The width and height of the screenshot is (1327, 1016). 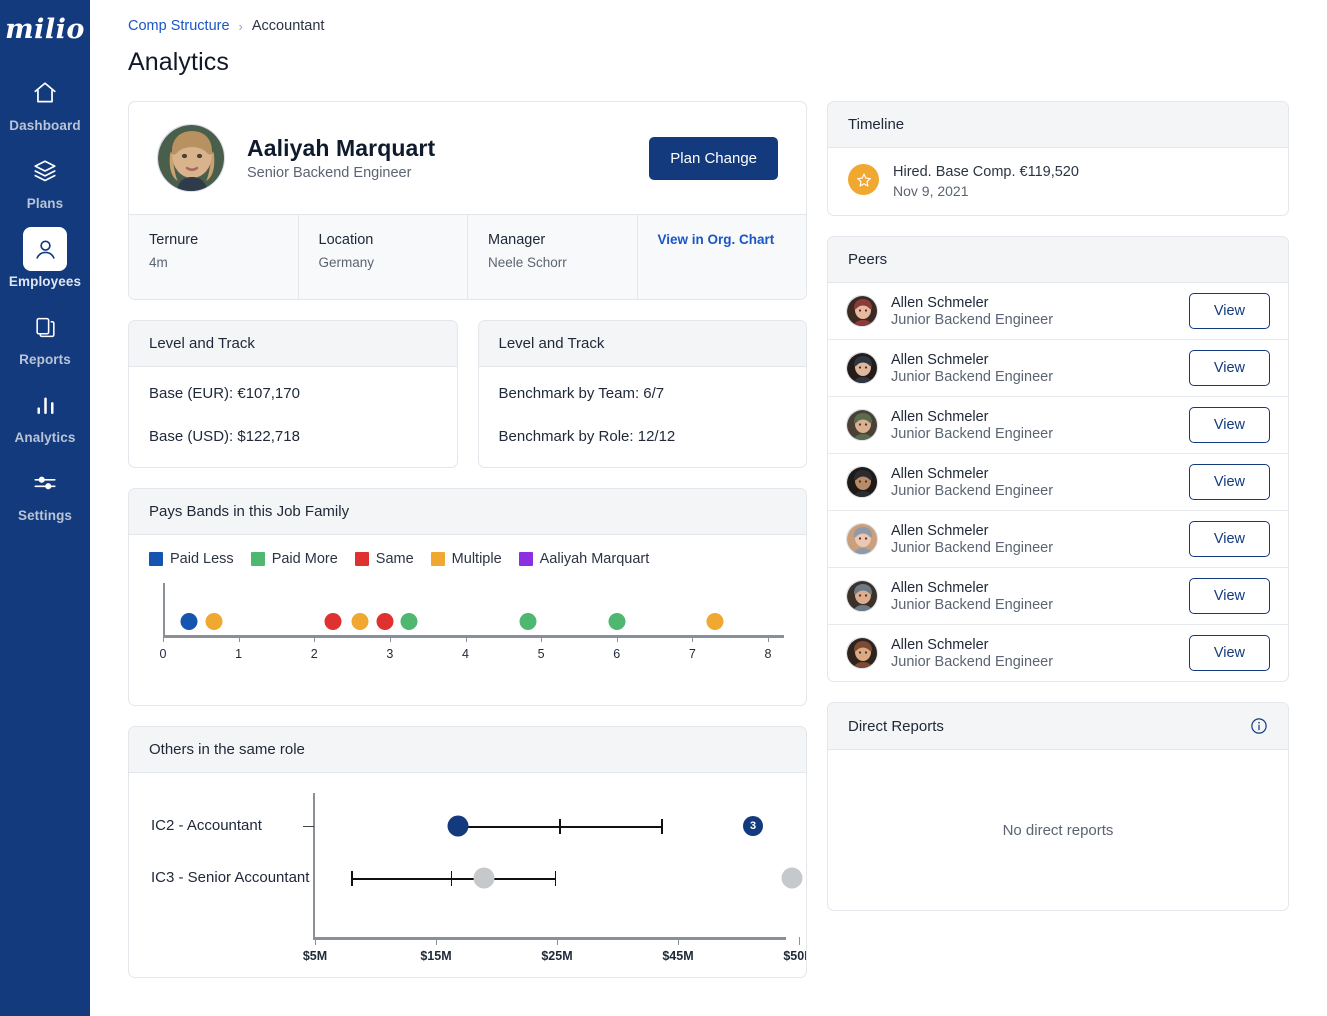 I want to click on sidebar-item-plans: Plans, so click(x=45, y=180).